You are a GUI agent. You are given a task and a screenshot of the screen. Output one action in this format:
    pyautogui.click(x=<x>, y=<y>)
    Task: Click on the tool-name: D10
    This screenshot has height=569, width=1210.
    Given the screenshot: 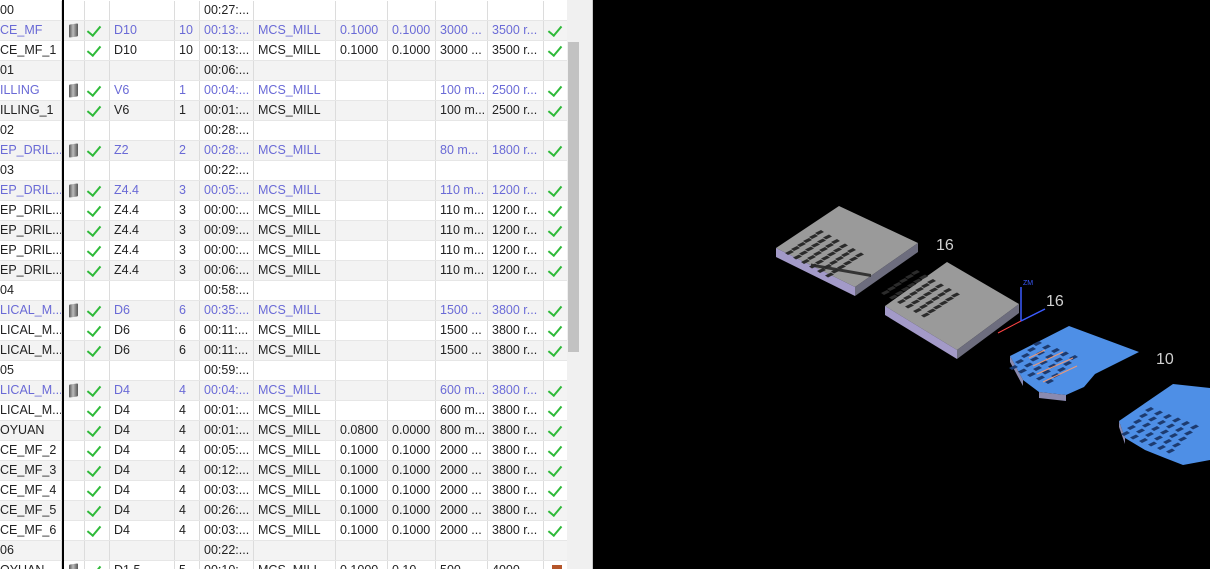 What is the action you would take?
    pyautogui.click(x=142, y=50)
    